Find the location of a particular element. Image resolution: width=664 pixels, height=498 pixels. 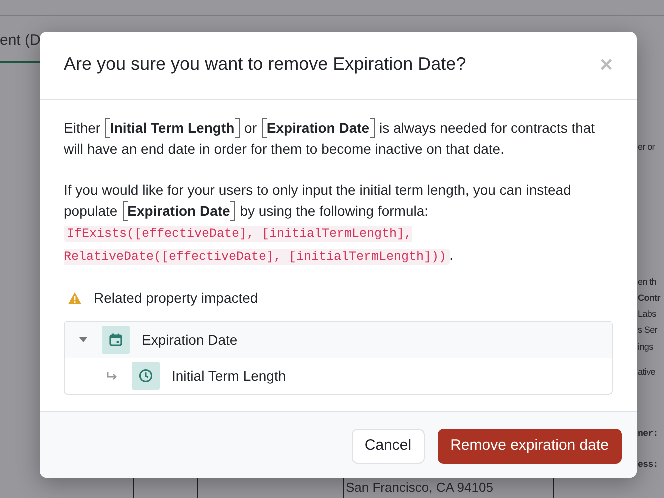

remove-button: Remove expiration date is located at coordinates (530, 446).